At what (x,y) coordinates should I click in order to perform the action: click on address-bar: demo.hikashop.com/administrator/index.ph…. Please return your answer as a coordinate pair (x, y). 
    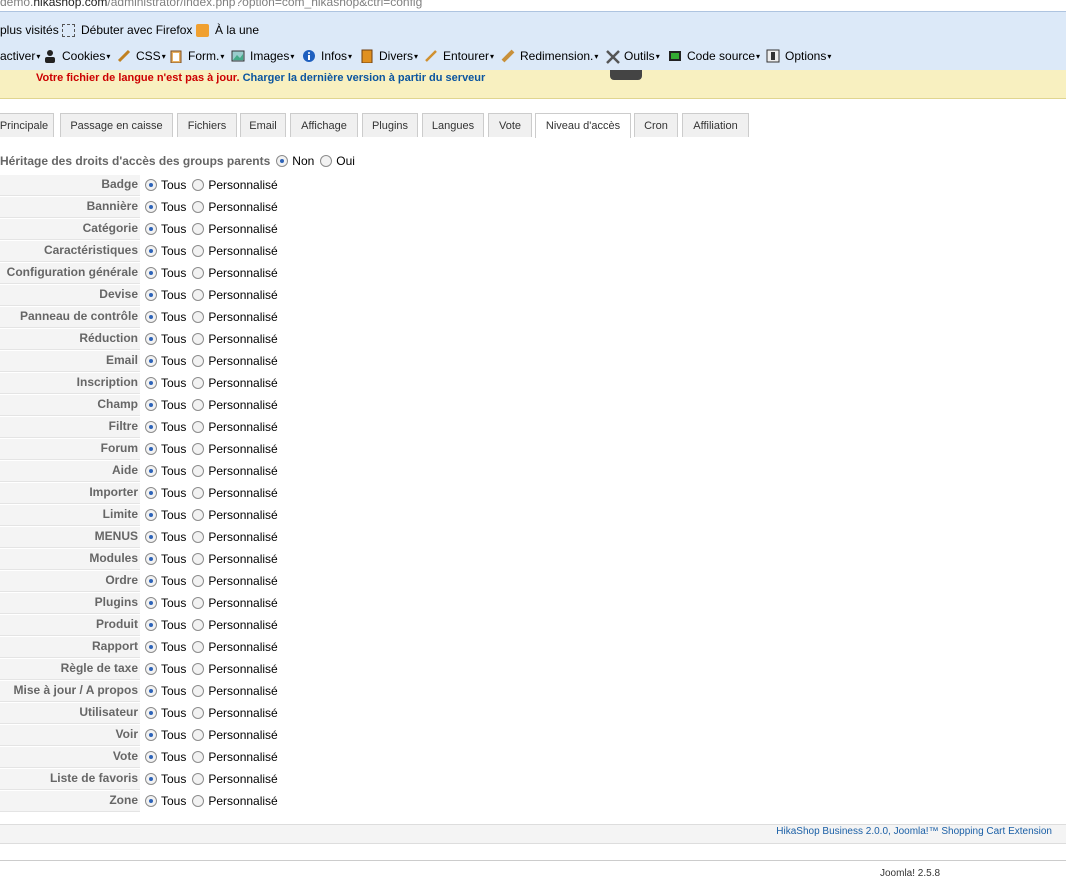
    Looking at the image, I should click on (533, 5).